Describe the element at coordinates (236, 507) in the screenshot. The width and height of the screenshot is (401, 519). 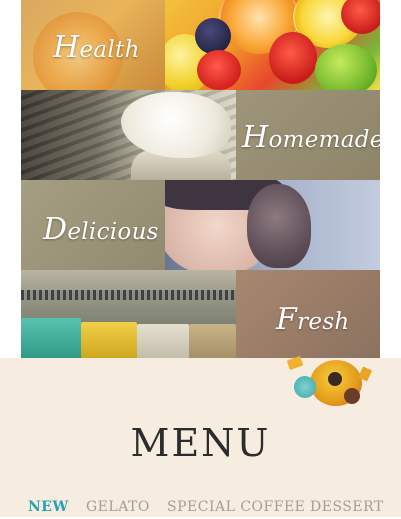
I see `tab-special-coffee: SPECIAL COFFEE` at that location.